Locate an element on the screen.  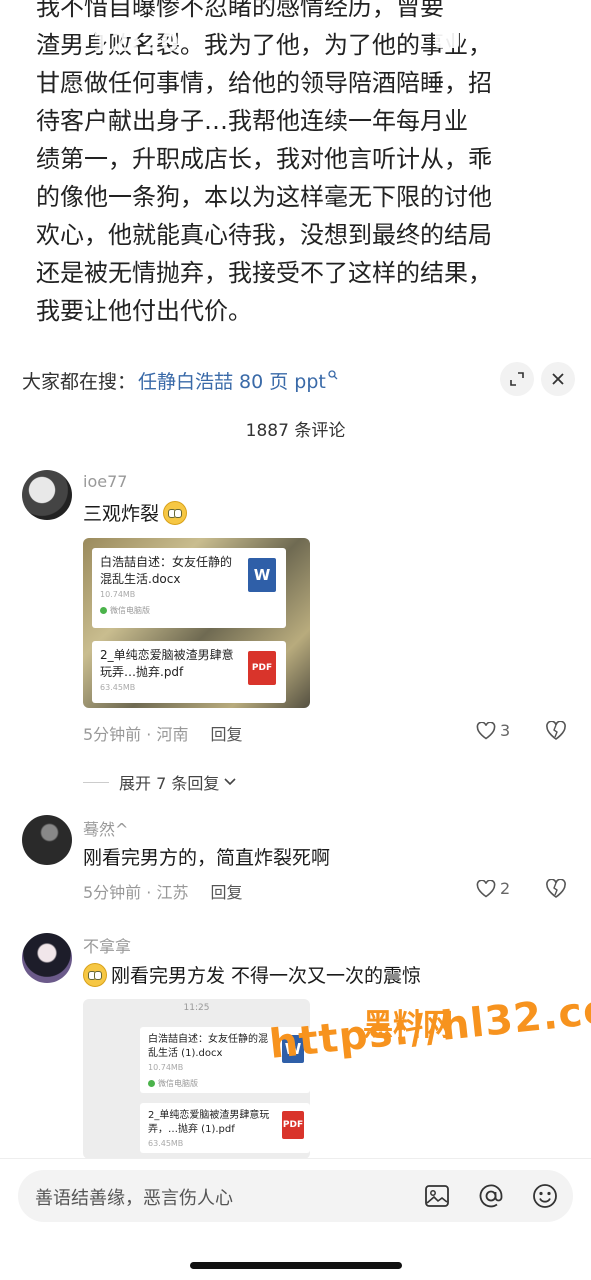
emoji-icon is located at coordinates (545, 1196).